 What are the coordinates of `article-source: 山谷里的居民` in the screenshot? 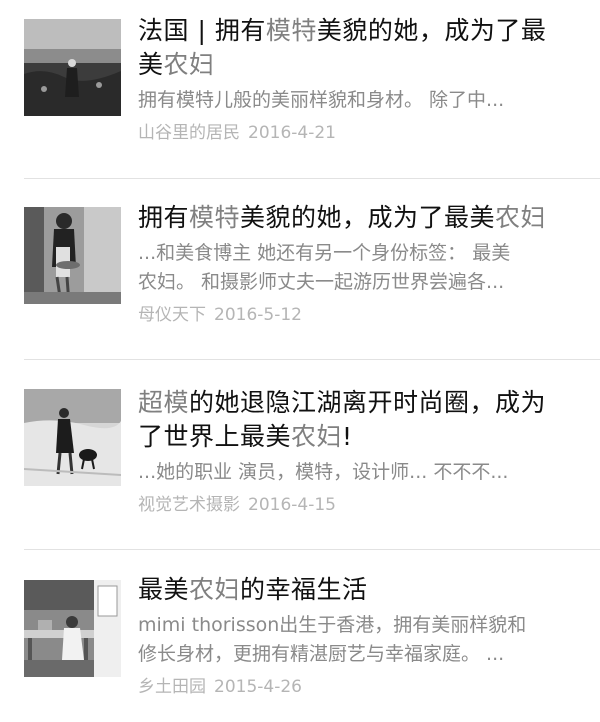 It's located at (189, 133).